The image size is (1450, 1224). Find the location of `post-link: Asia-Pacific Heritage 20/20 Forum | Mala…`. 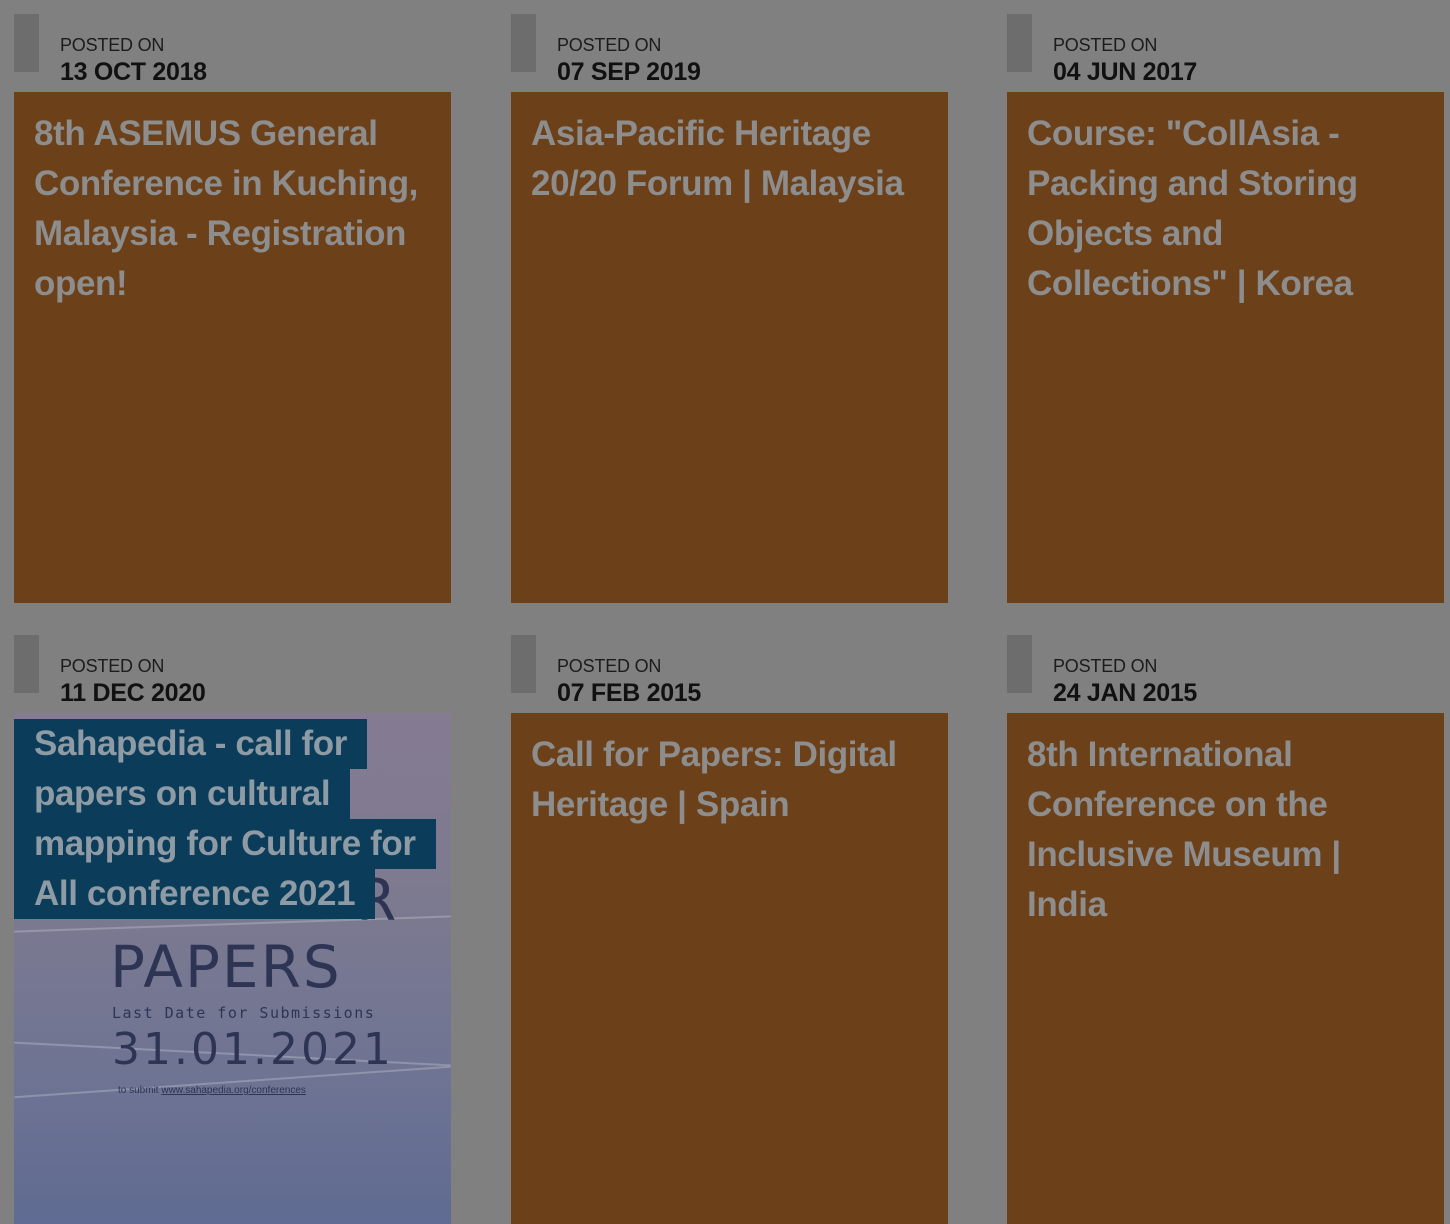

post-link: Asia-Pacific Heritage 20/20 Forum | Mala… is located at coordinates (729, 347).